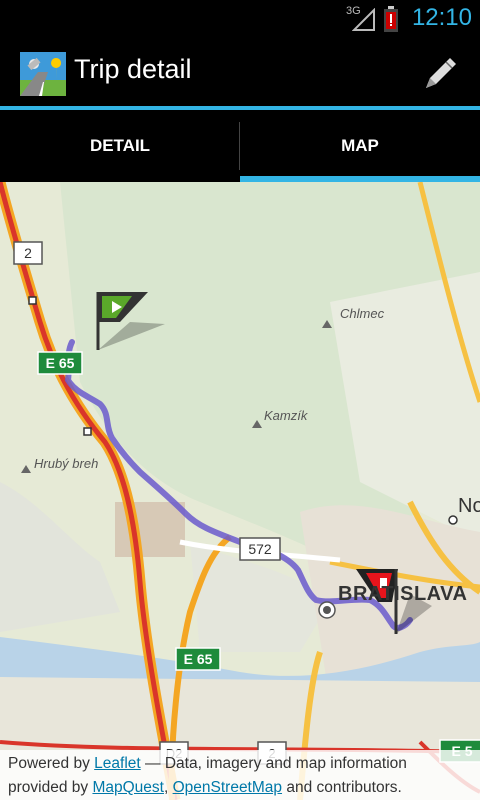  Describe the element at coordinates (120, 146) in the screenshot. I see `tab-detail: DETAIL` at that location.